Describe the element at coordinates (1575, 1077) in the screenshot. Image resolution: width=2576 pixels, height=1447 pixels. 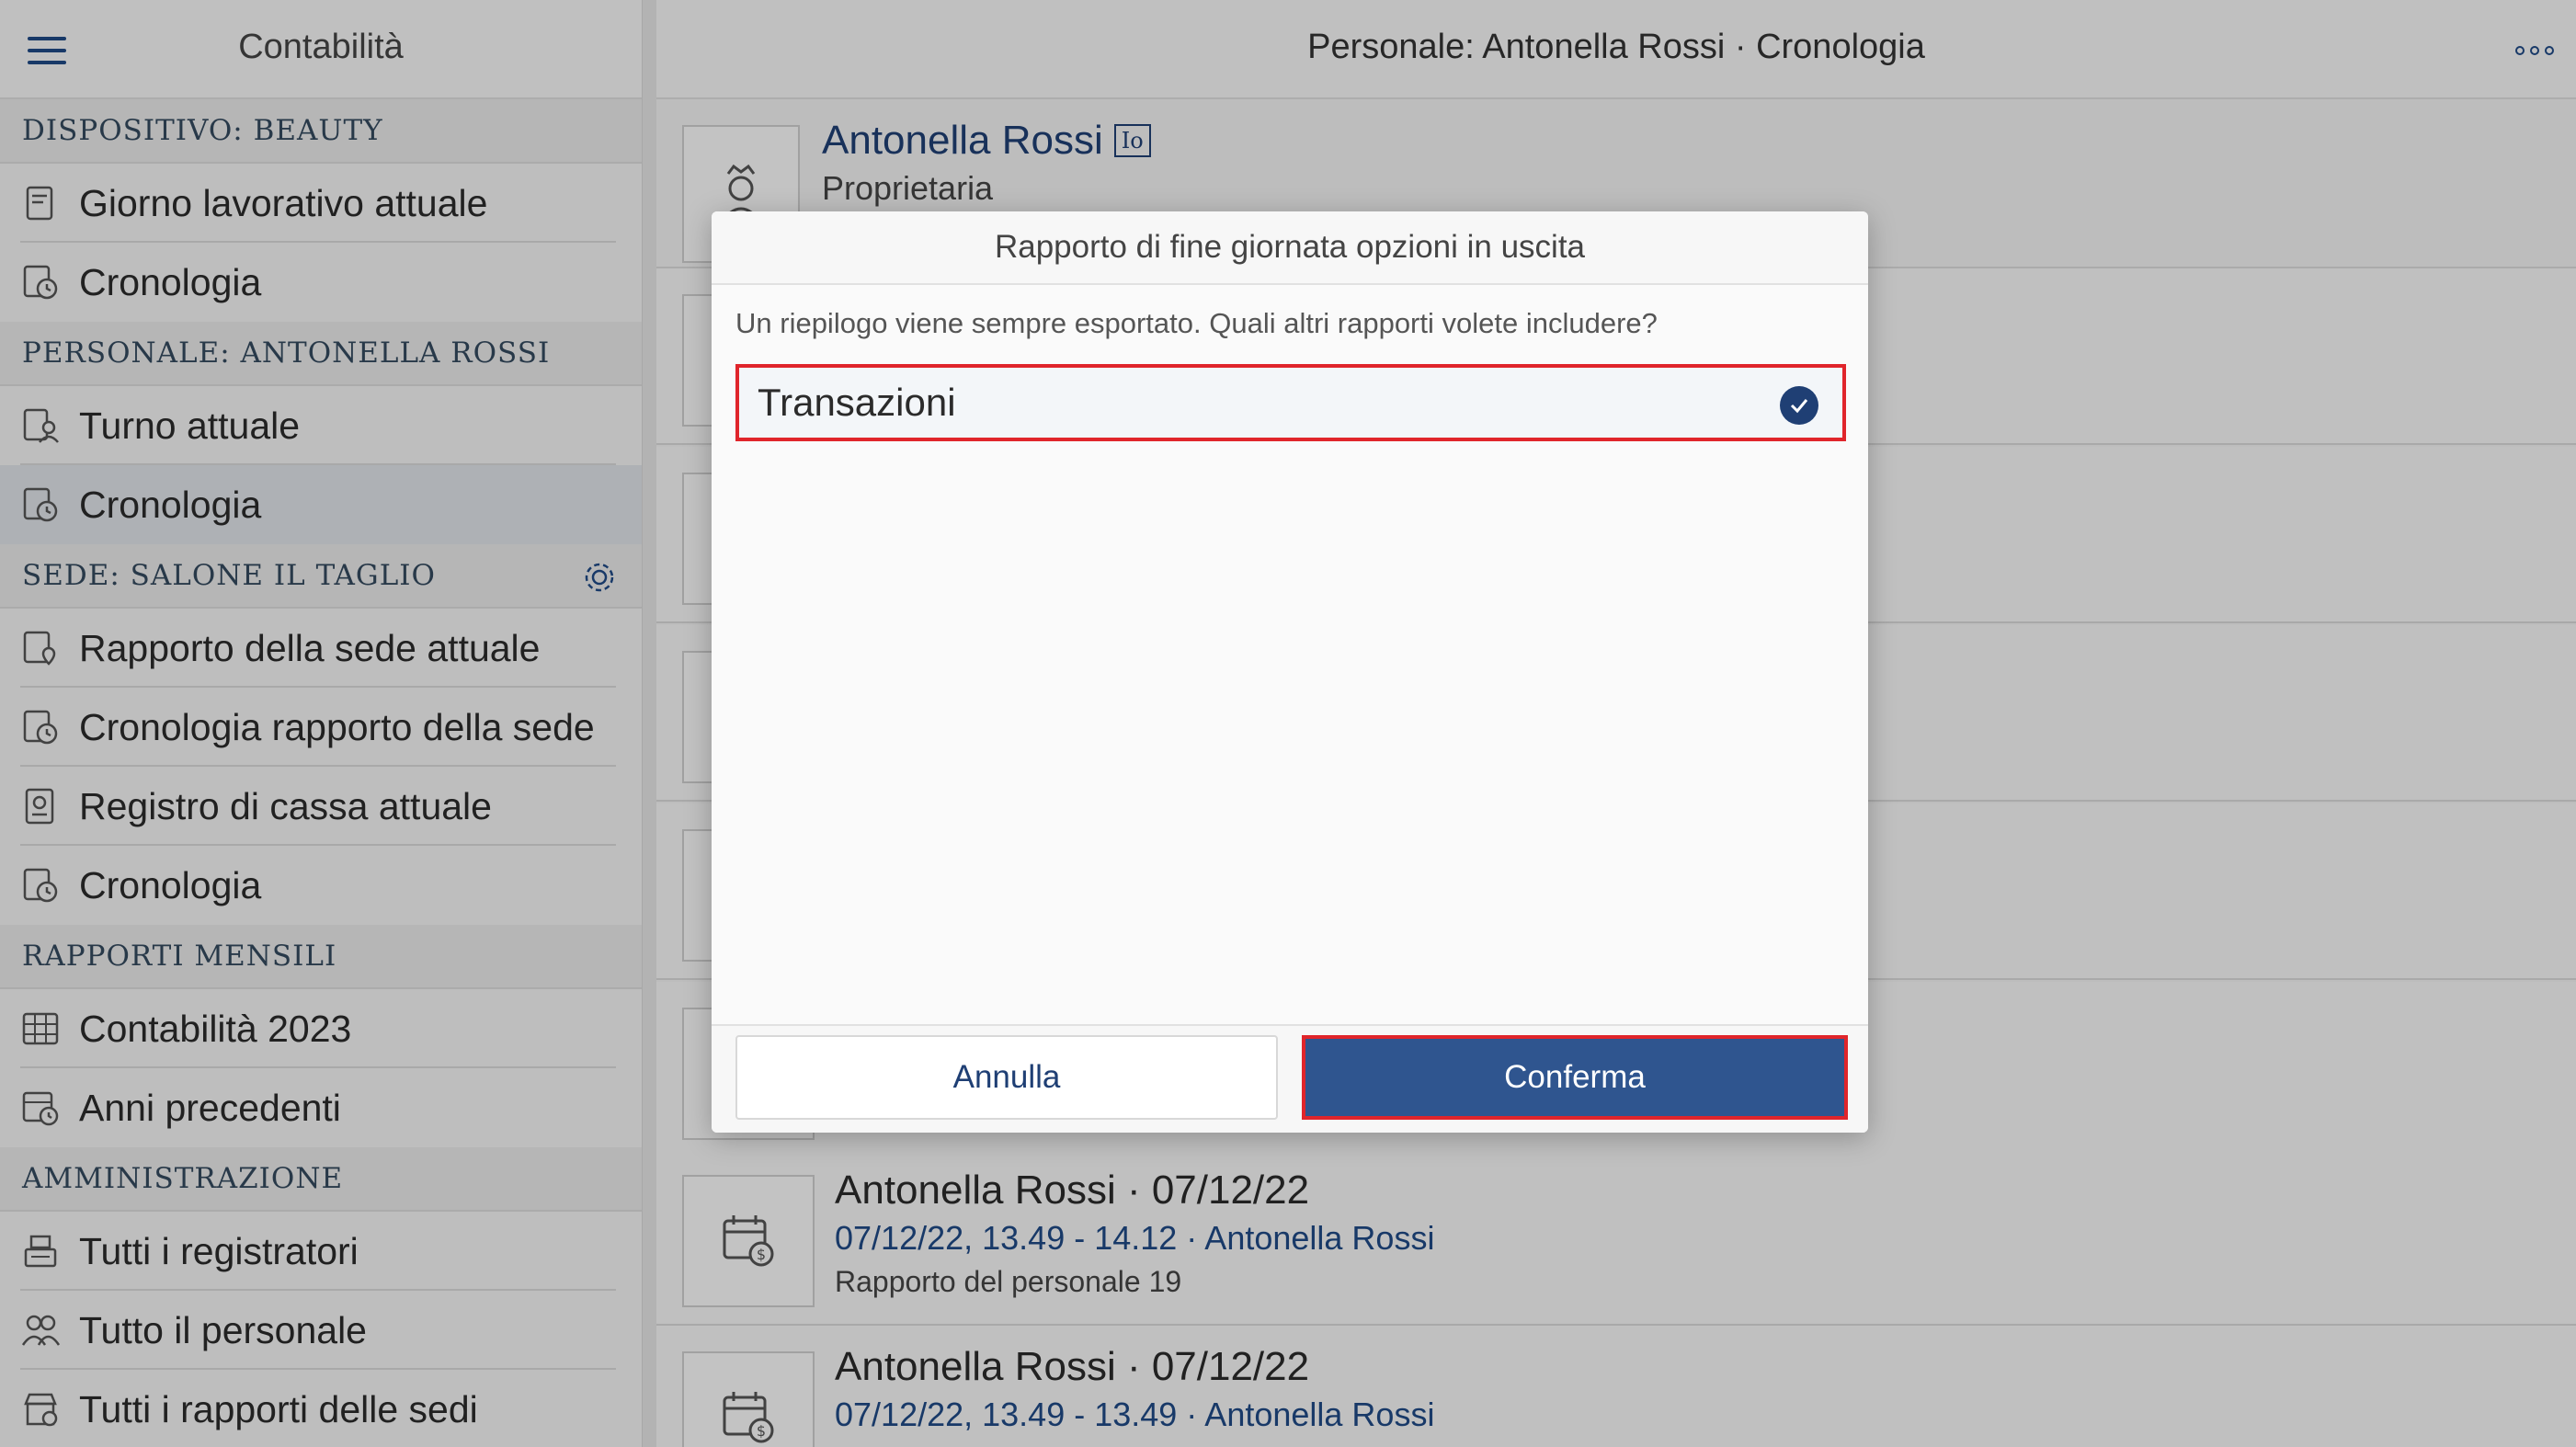
I see `confirm-button: Conferma` at that location.